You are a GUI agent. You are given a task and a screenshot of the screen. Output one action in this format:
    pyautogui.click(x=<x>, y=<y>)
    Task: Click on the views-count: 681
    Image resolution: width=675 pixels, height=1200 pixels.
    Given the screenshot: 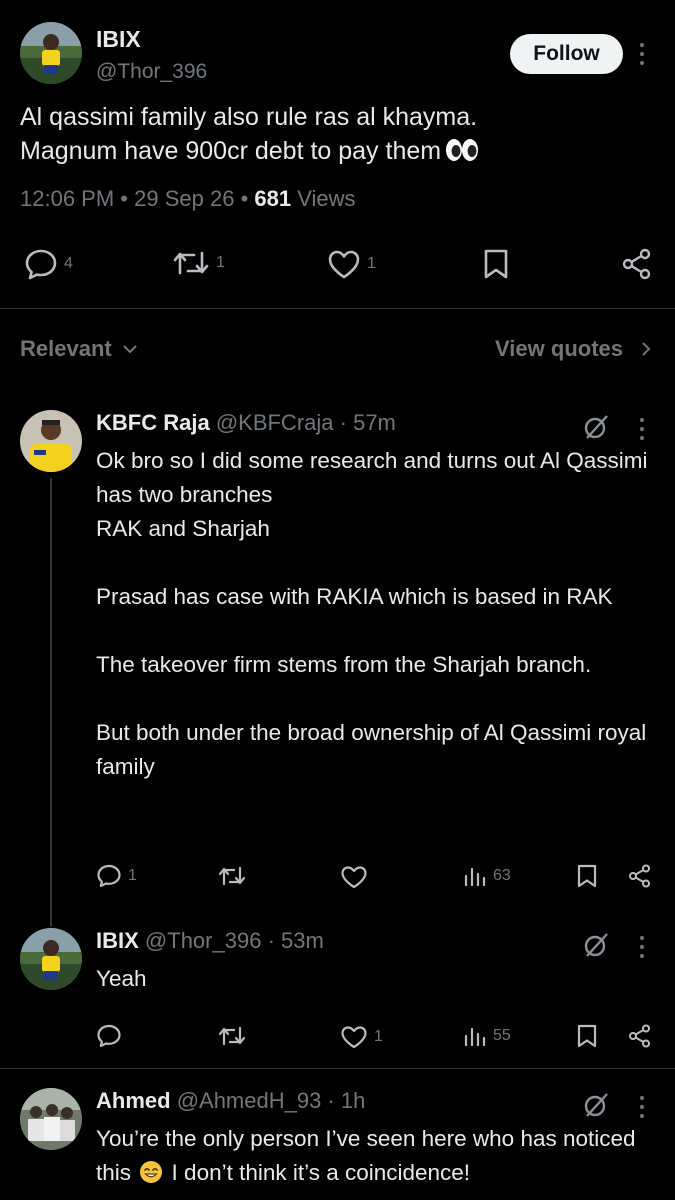 What is the action you would take?
    pyautogui.click(x=273, y=198)
    